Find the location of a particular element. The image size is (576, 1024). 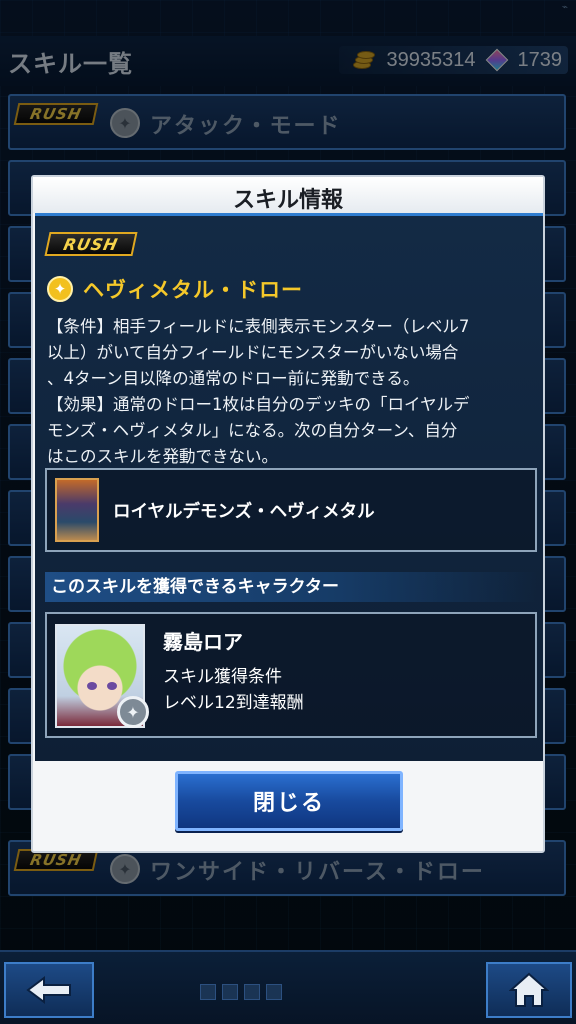

home-icon is located at coordinates (529, 989).